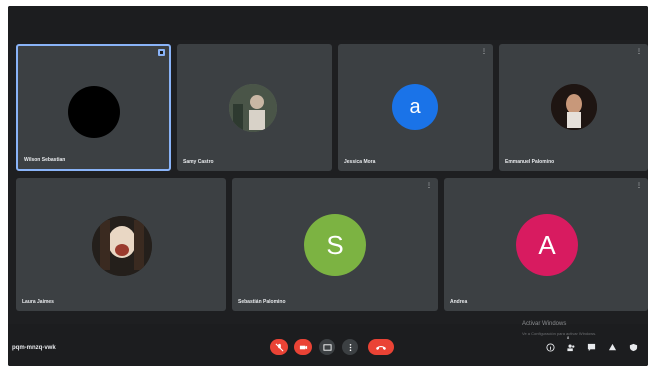 This screenshot has width=651, height=369. I want to click on avatar: a, so click(415, 107).